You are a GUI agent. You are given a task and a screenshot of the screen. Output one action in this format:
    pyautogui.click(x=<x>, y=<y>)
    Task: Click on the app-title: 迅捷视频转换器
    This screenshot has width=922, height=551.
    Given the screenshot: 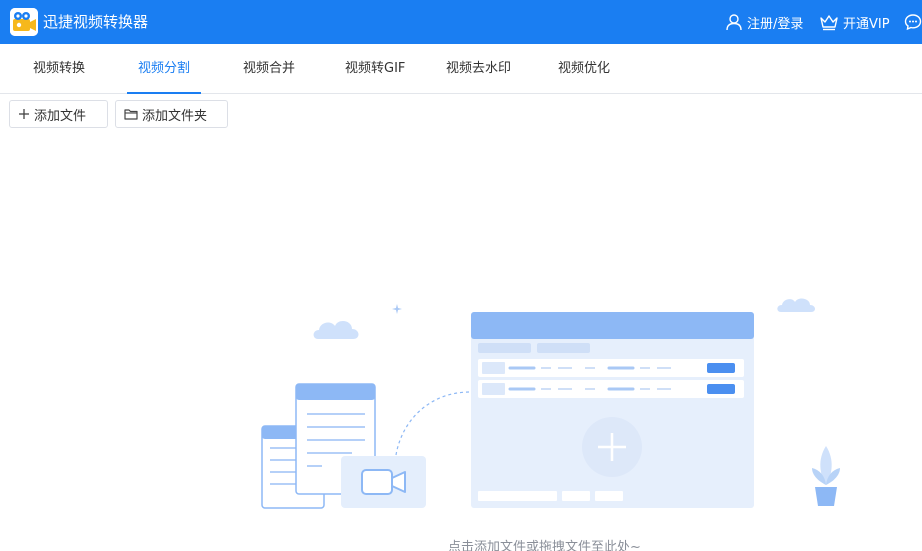 What is the action you would take?
    pyautogui.click(x=96, y=22)
    